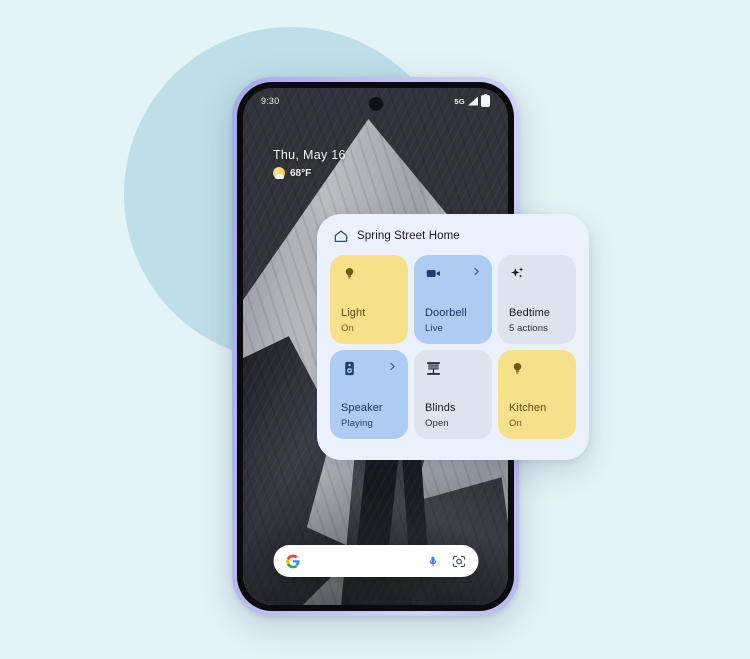 This screenshot has height=659, width=750. I want to click on tile-status: 5 actions, so click(528, 329).